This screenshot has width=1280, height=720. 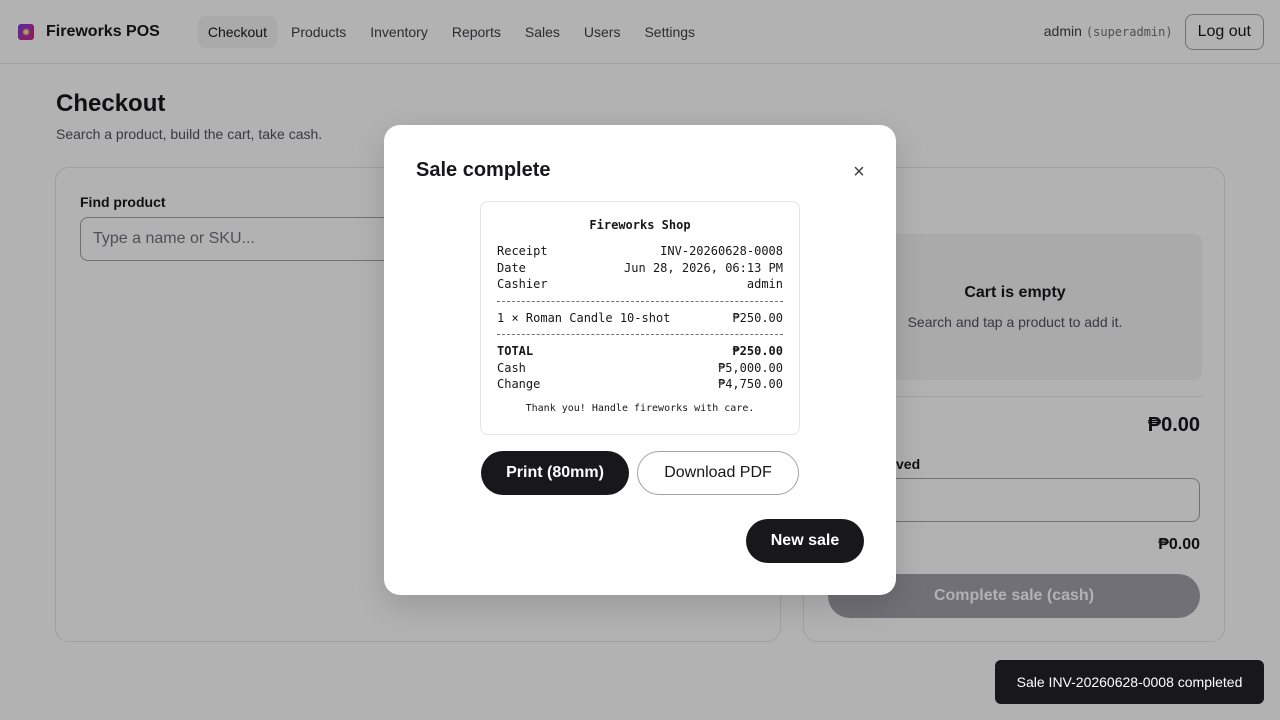 I want to click on receipt-row-cash: Cash ₱5,000.00, so click(x=640, y=368).